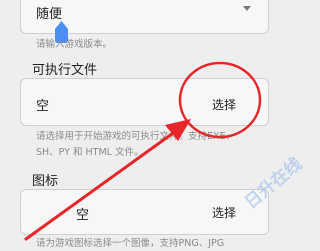 Image resolution: width=320 pixels, height=251 pixels. What do you see at coordinates (136, 136) in the screenshot?
I see `executable-hint-line1: 请选择用于开始游戏的可执行文件。支持EXE、` at bounding box center [136, 136].